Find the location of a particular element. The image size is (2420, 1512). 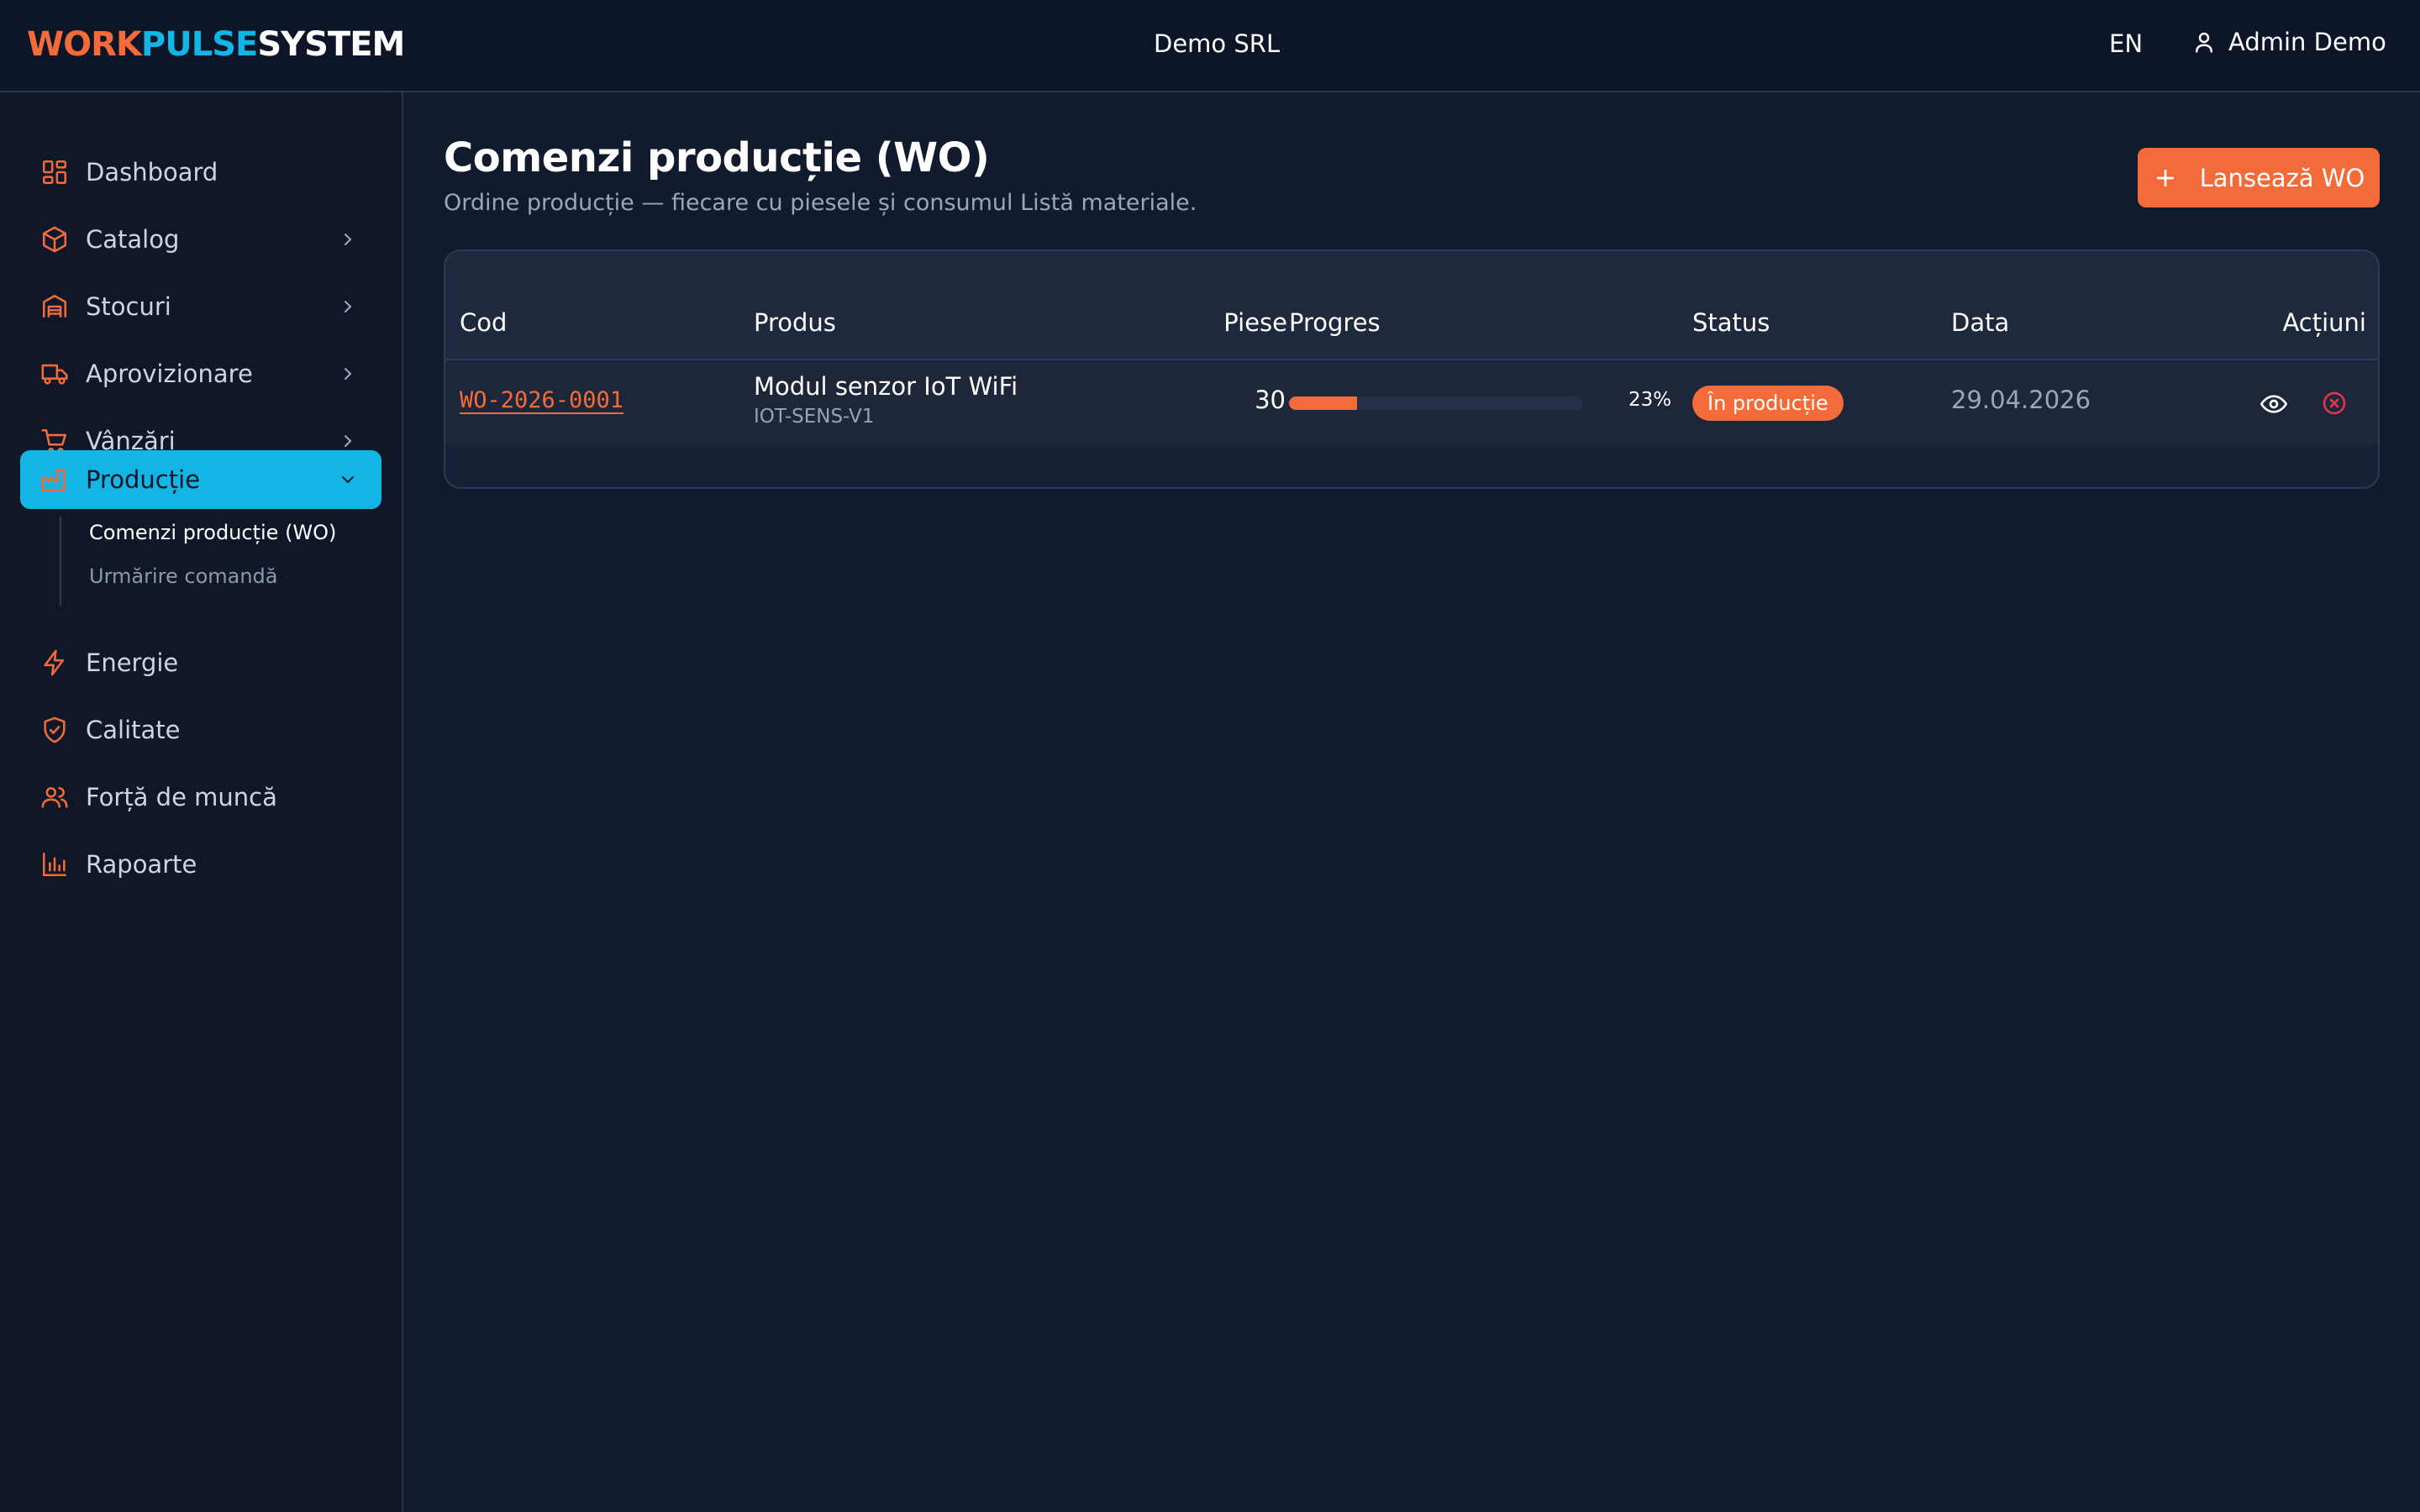

sidebar-item-productie: Producție is located at coordinates (200, 479).